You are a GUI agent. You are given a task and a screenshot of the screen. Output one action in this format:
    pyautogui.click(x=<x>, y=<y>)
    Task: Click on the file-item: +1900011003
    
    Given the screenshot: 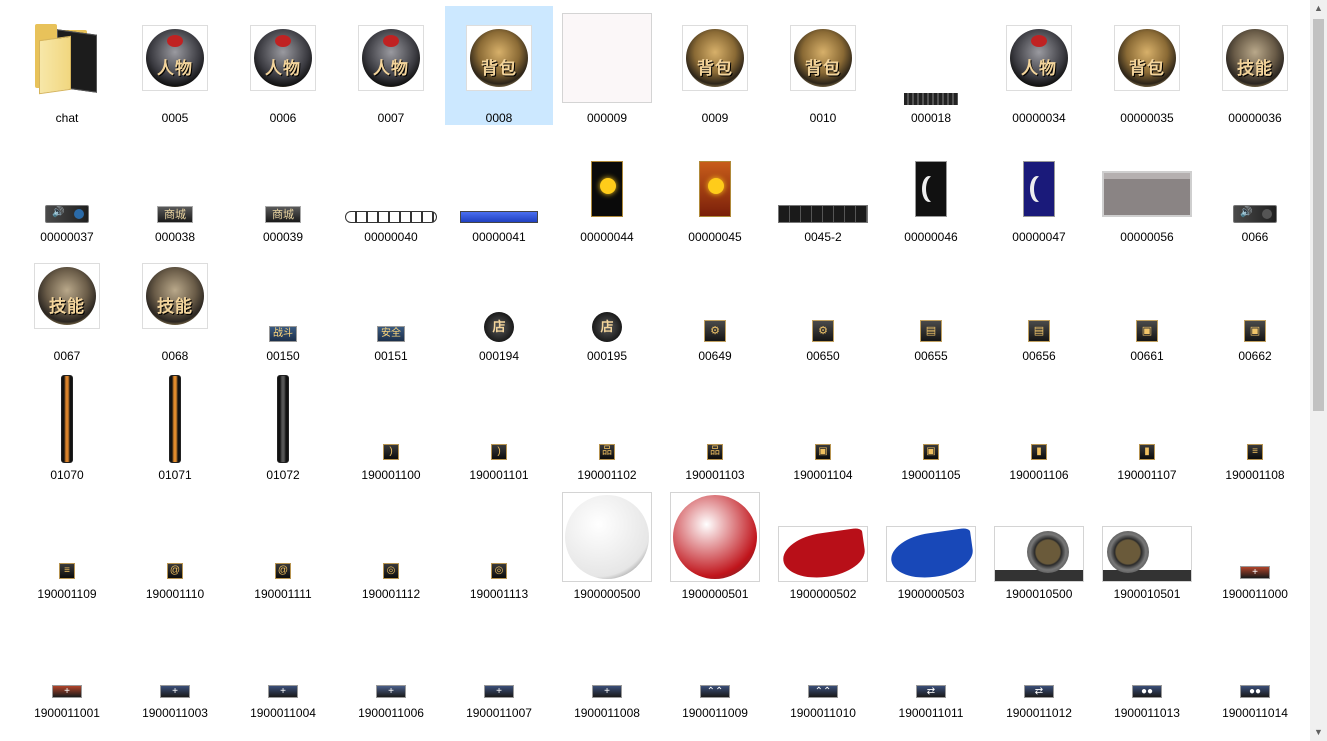 What is the action you would take?
    pyautogui.click(x=175, y=660)
    